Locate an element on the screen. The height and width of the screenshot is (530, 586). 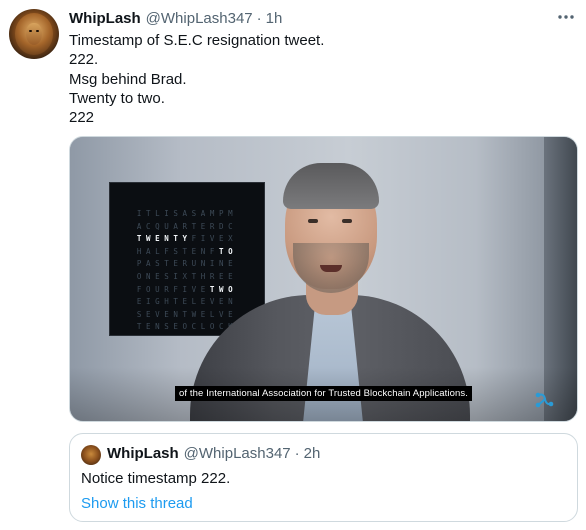
clock-letter: Q is located at coordinates (160, 226).